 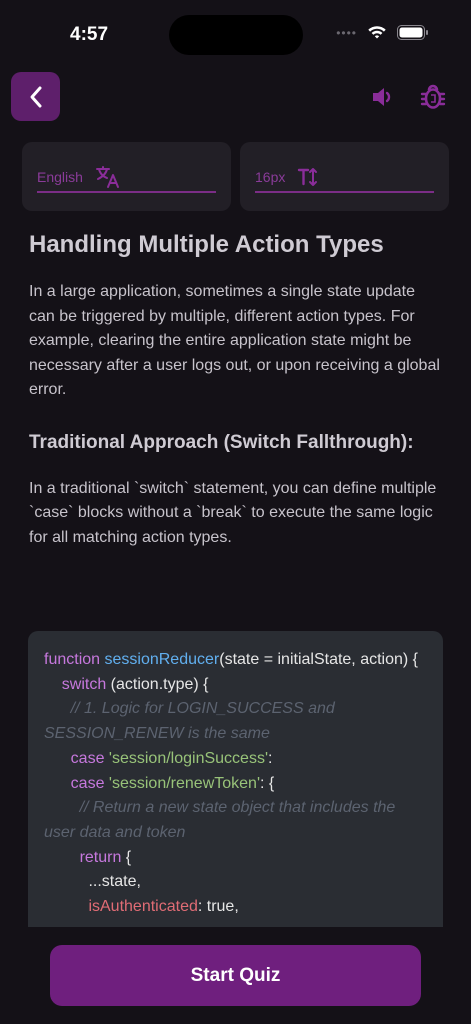 What do you see at coordinates (235, 97) in the screenshot?
I see `top-bar` at bounding box center [235, 97].